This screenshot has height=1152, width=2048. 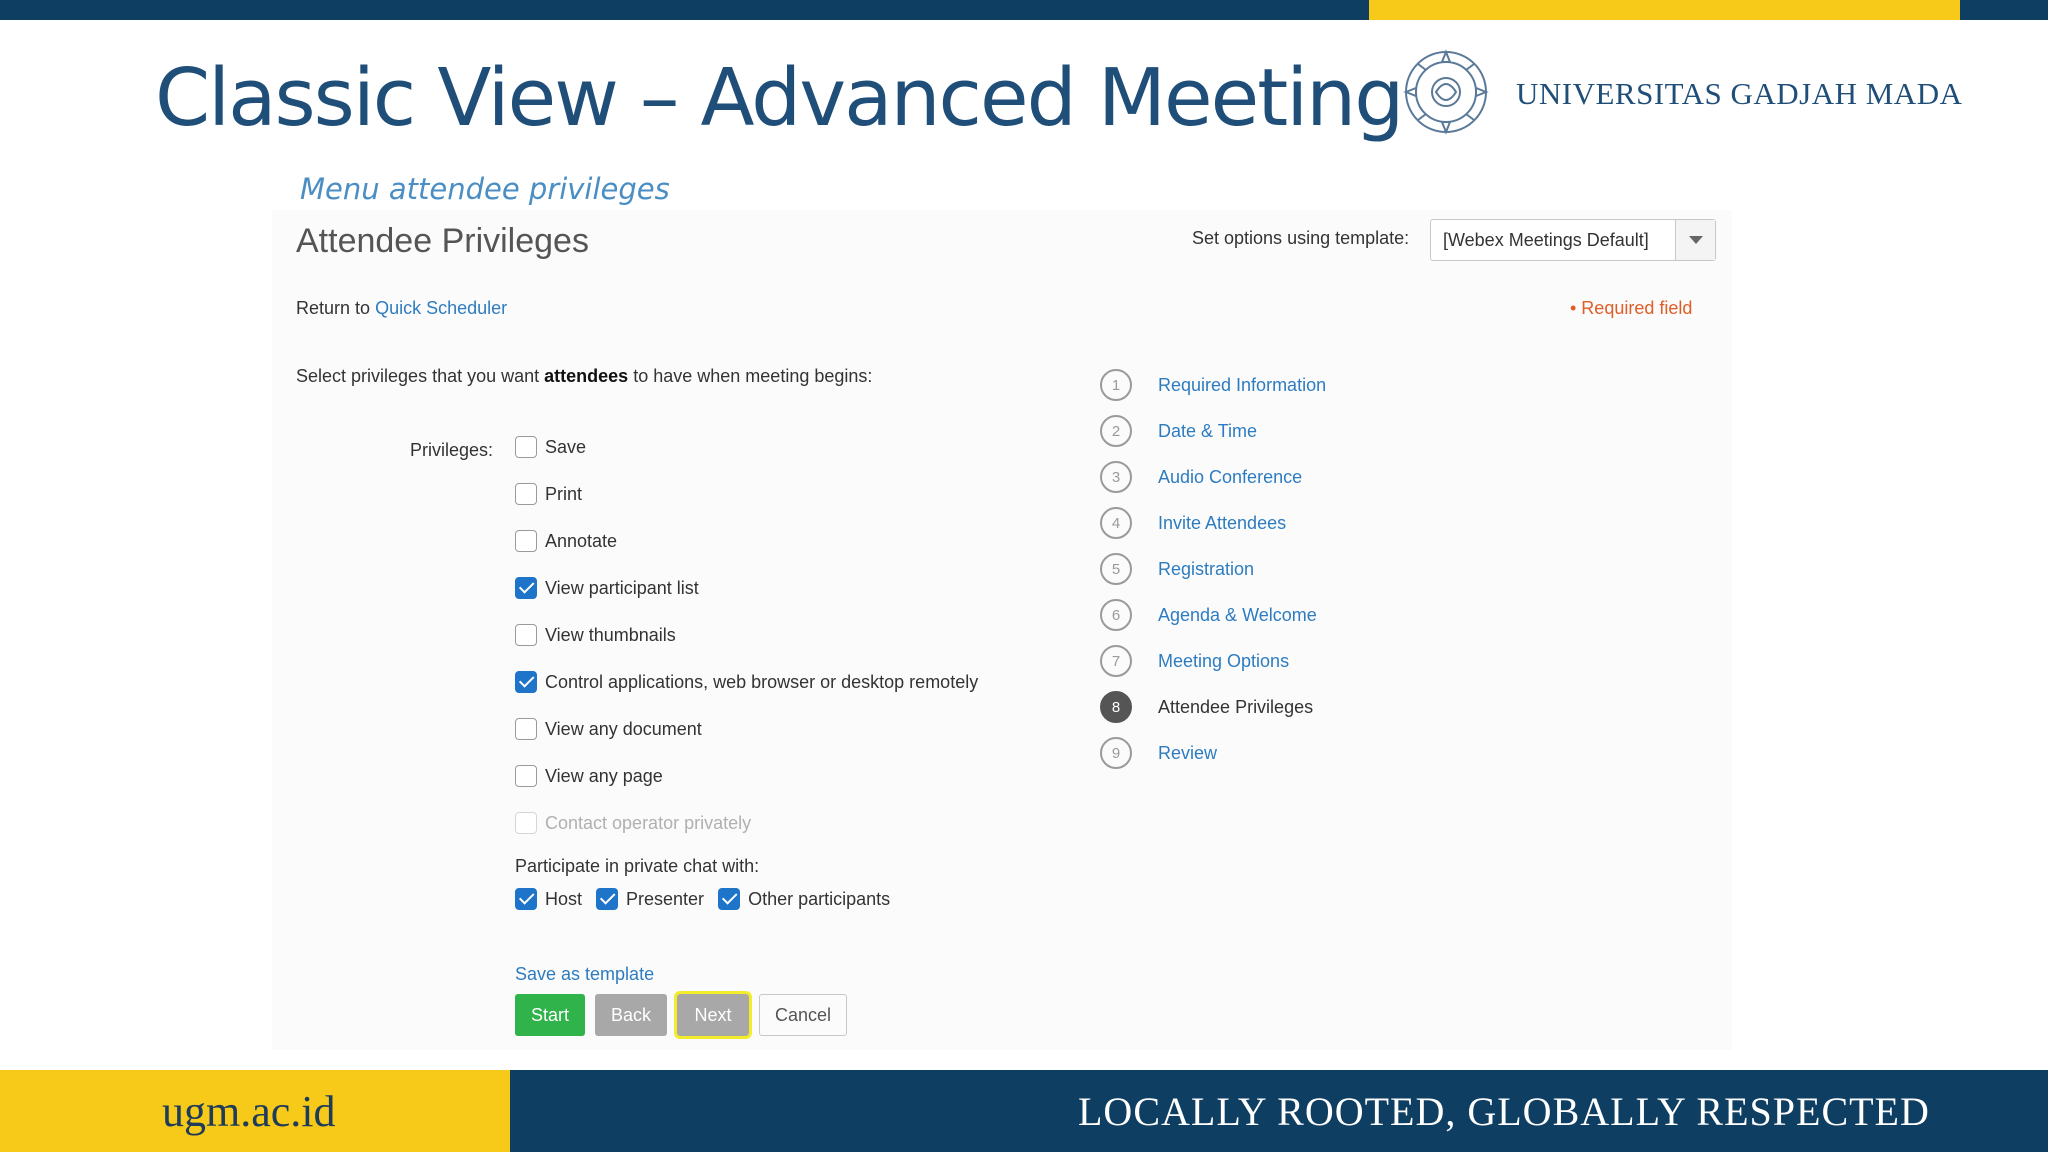 I want to click on annotate-checkbox, so click(x=526, y=541).